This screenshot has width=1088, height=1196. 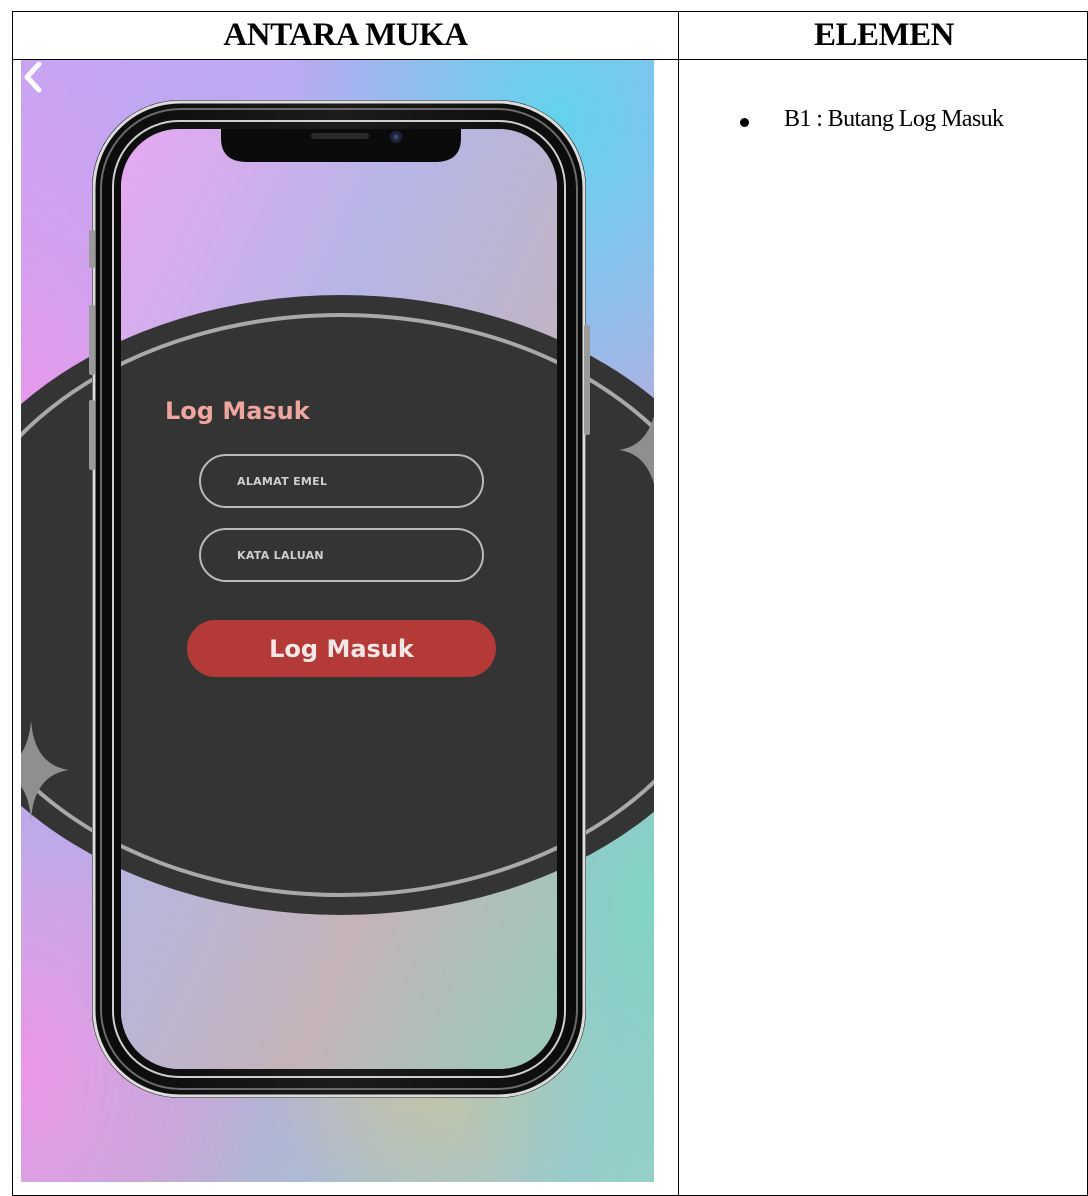 I want to click on password-placeholder: KATA LALUAN, so click(x=280, y=555).